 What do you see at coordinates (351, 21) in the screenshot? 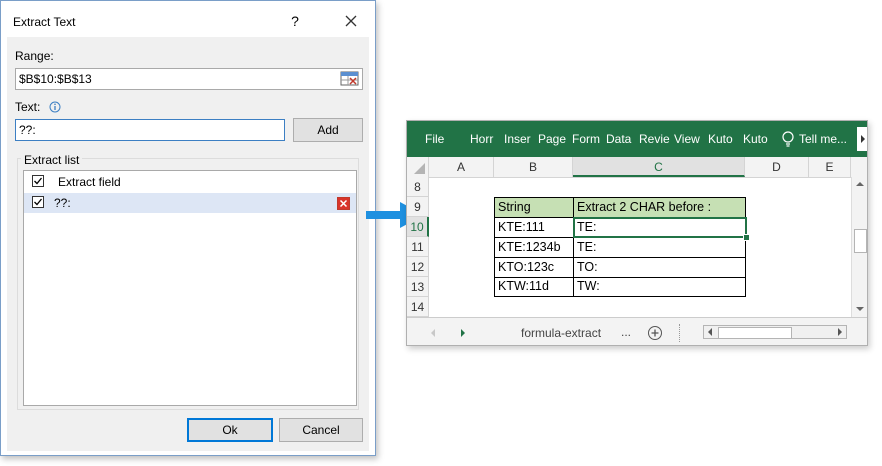
I see `close-icon` at bounding box center [351, 21].